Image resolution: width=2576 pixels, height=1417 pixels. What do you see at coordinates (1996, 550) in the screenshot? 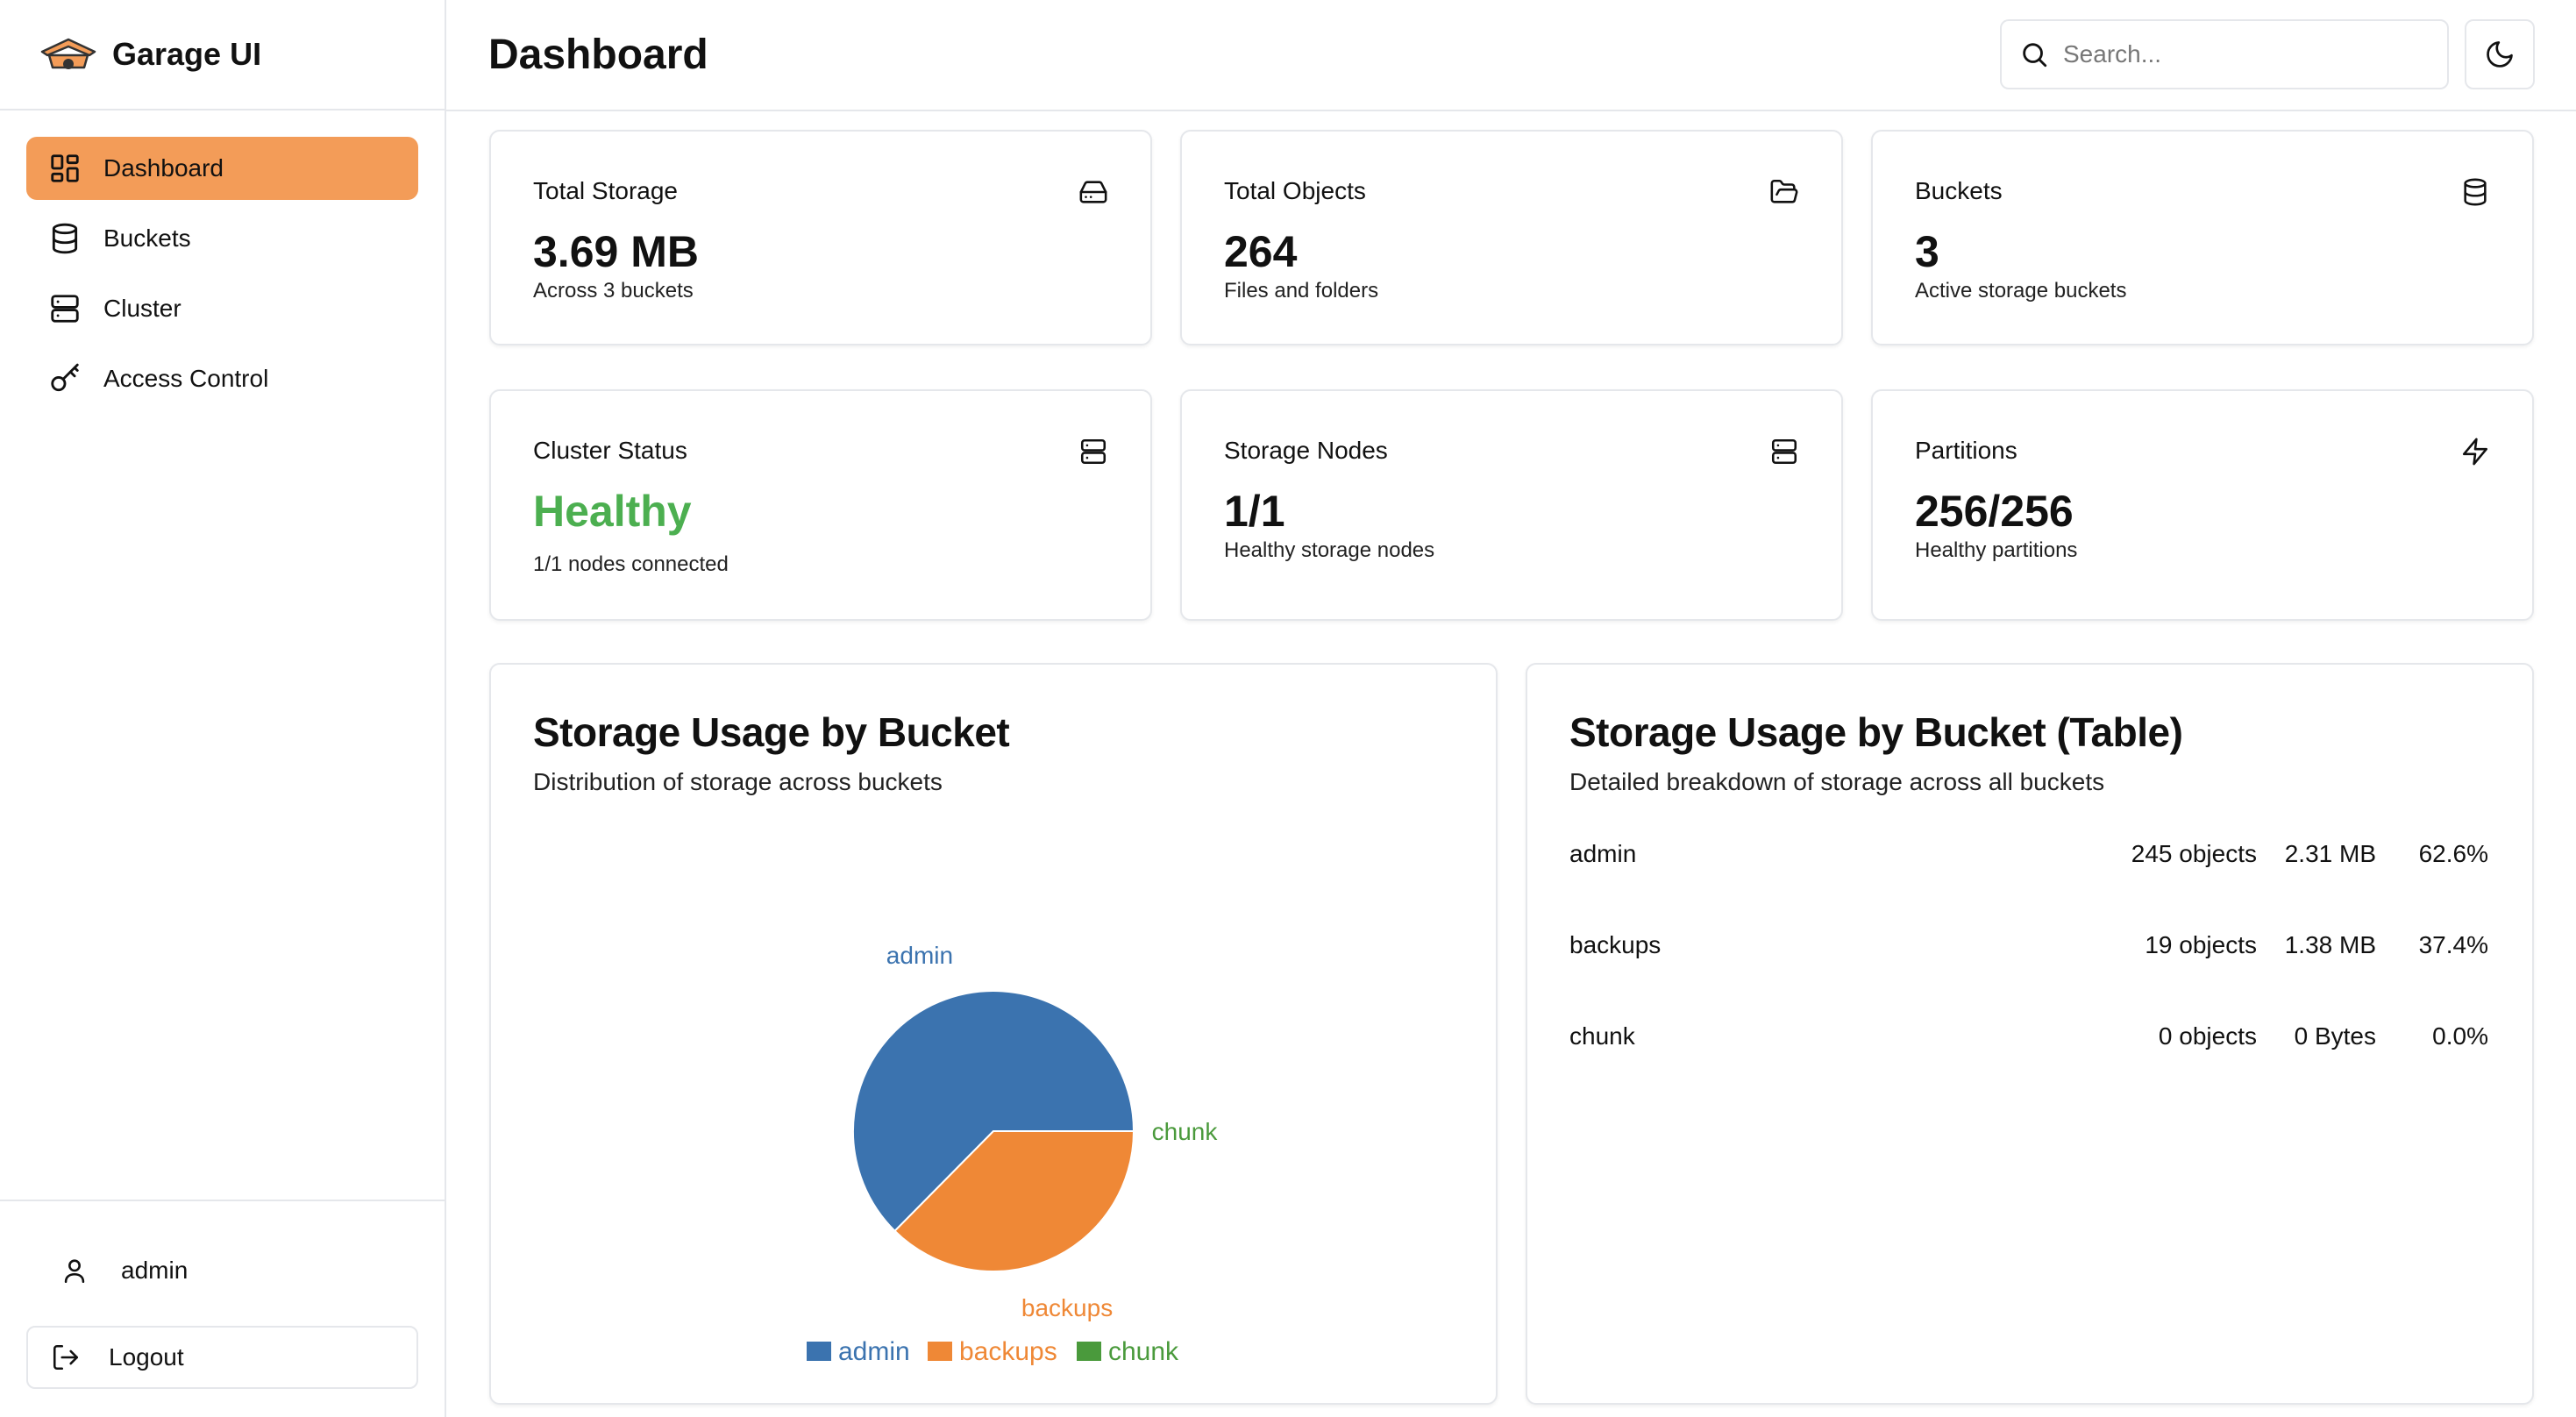
I see `stat-subtitle: Healthy partitions` at bounding box center [1996, 550].